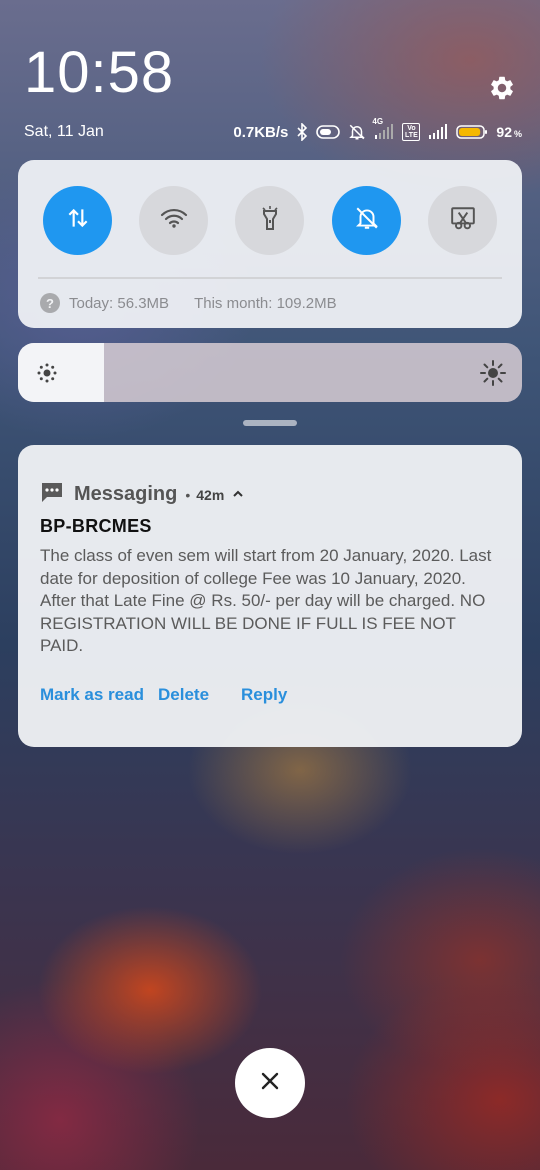 The width and height of the screenshot is (540, 1170). I want to click on silent-toggle, so click(366, 220).